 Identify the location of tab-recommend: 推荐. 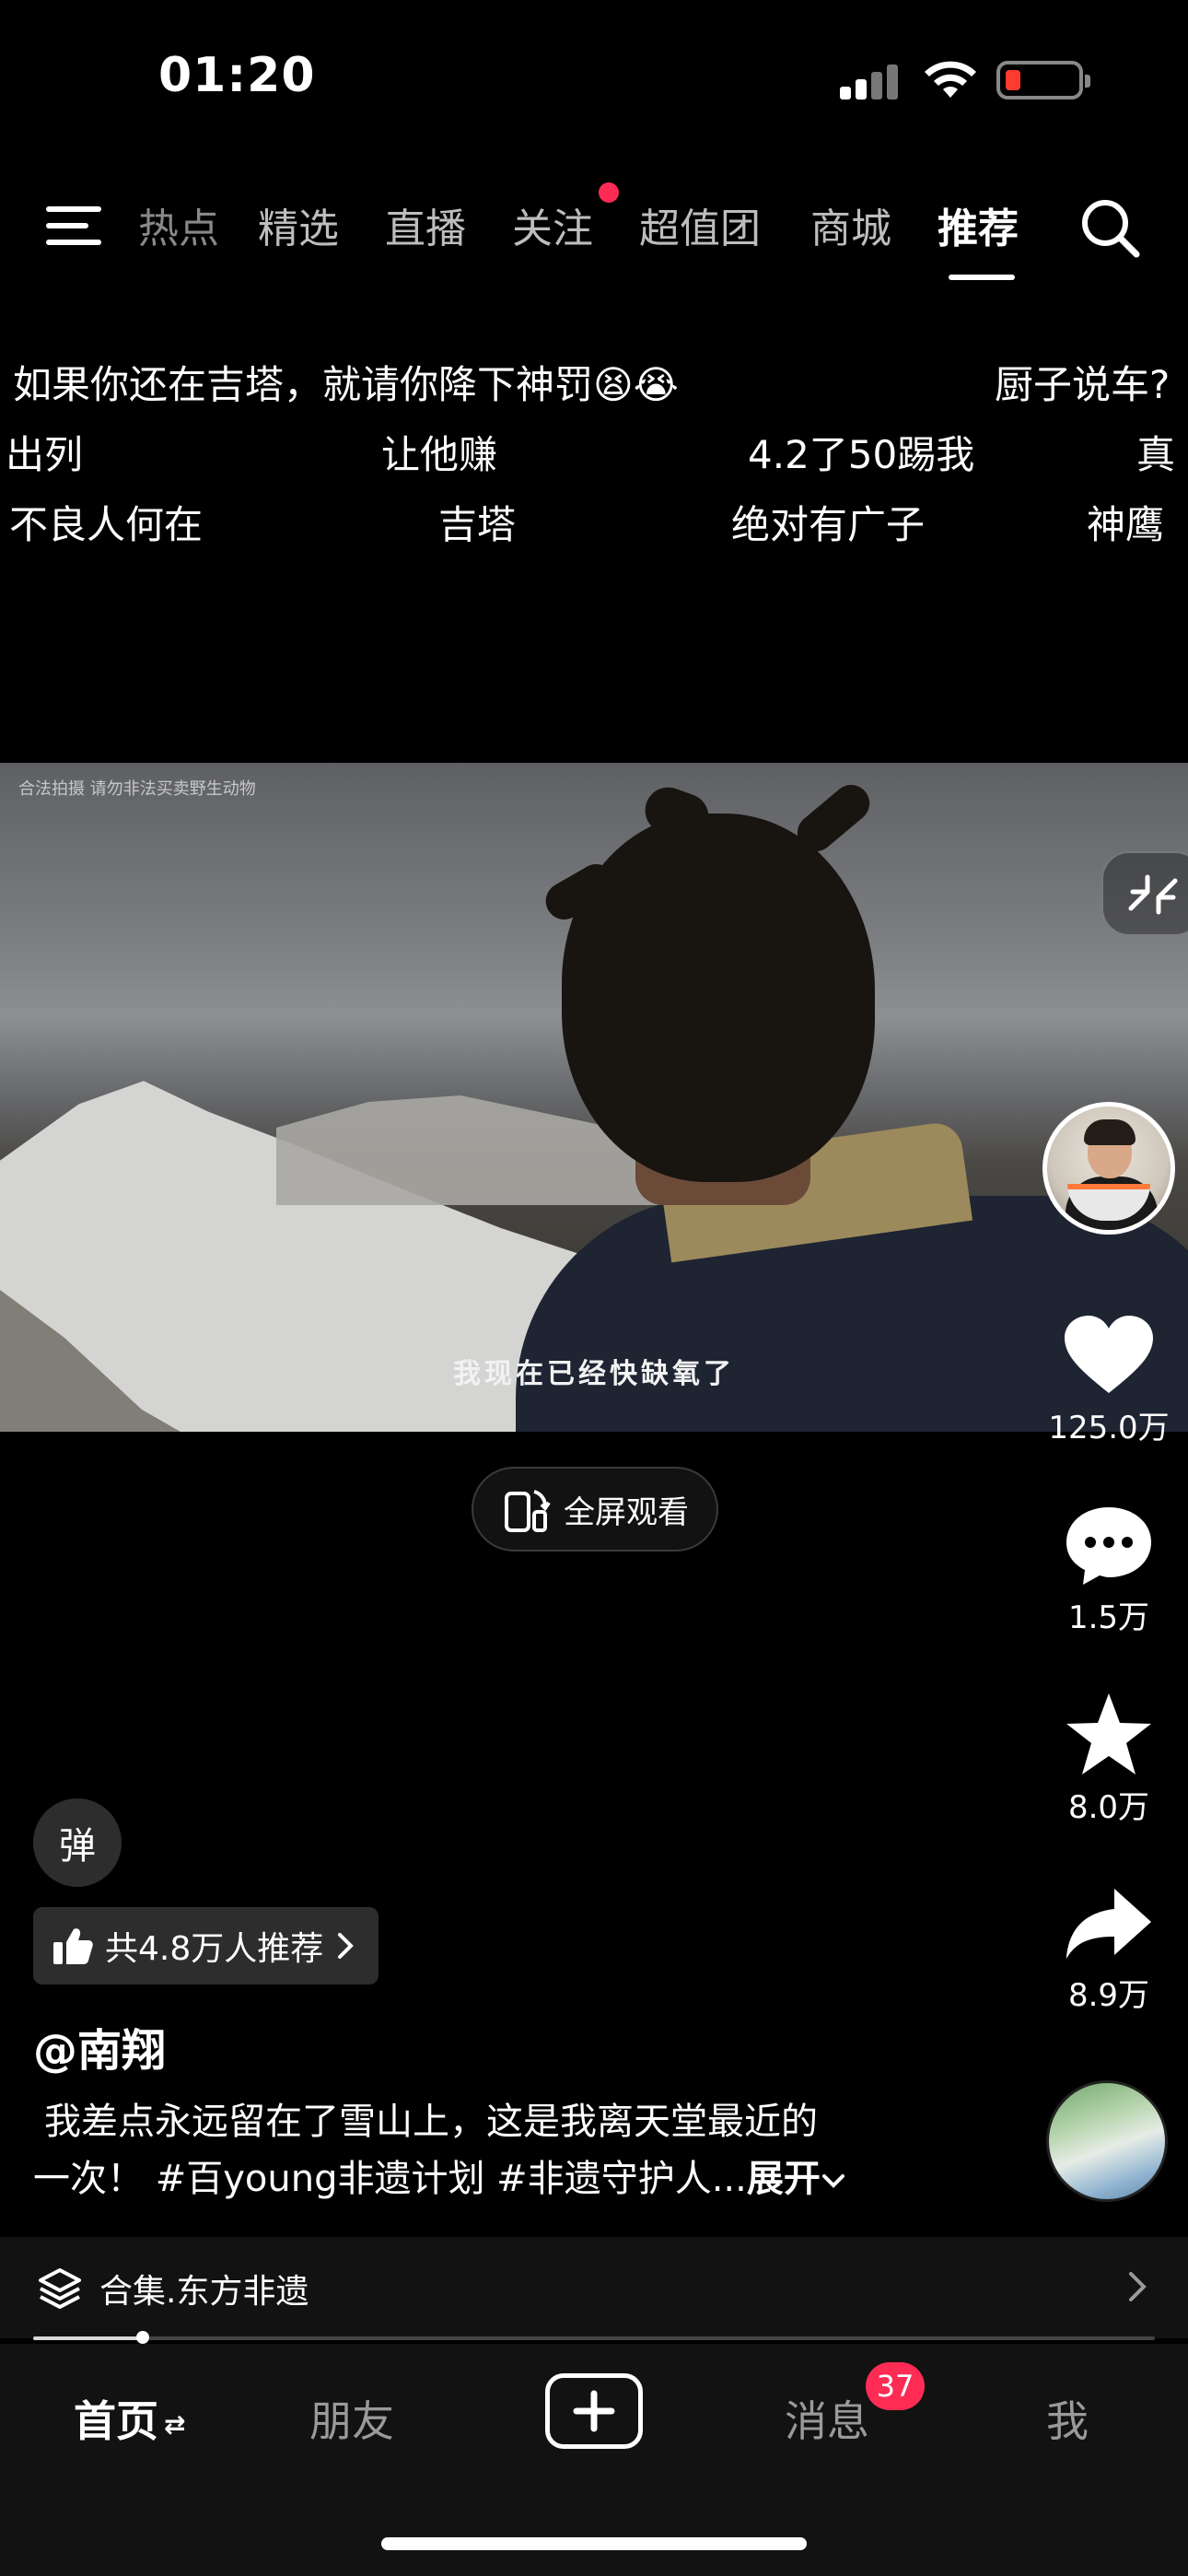
(979, 224).